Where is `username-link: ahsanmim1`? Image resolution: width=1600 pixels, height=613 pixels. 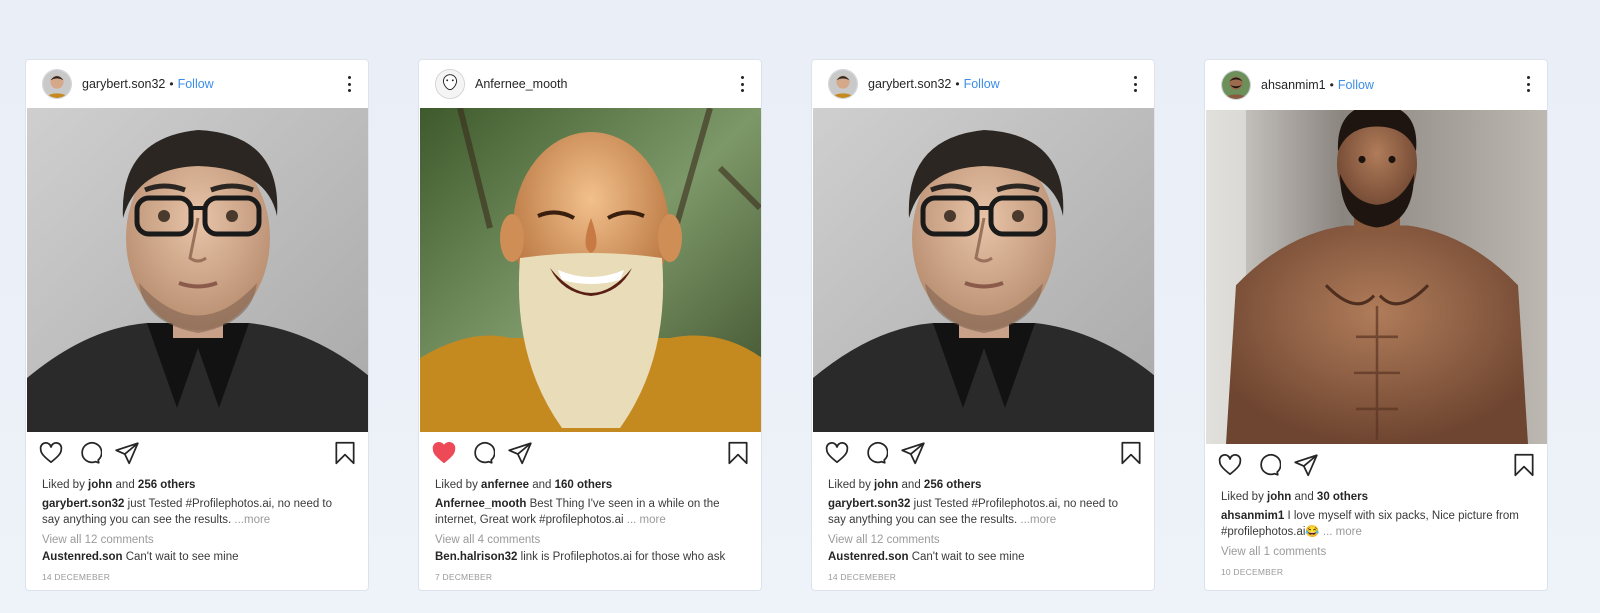 username-link: ahsanmim1 is located at coordinates (1293, 85).